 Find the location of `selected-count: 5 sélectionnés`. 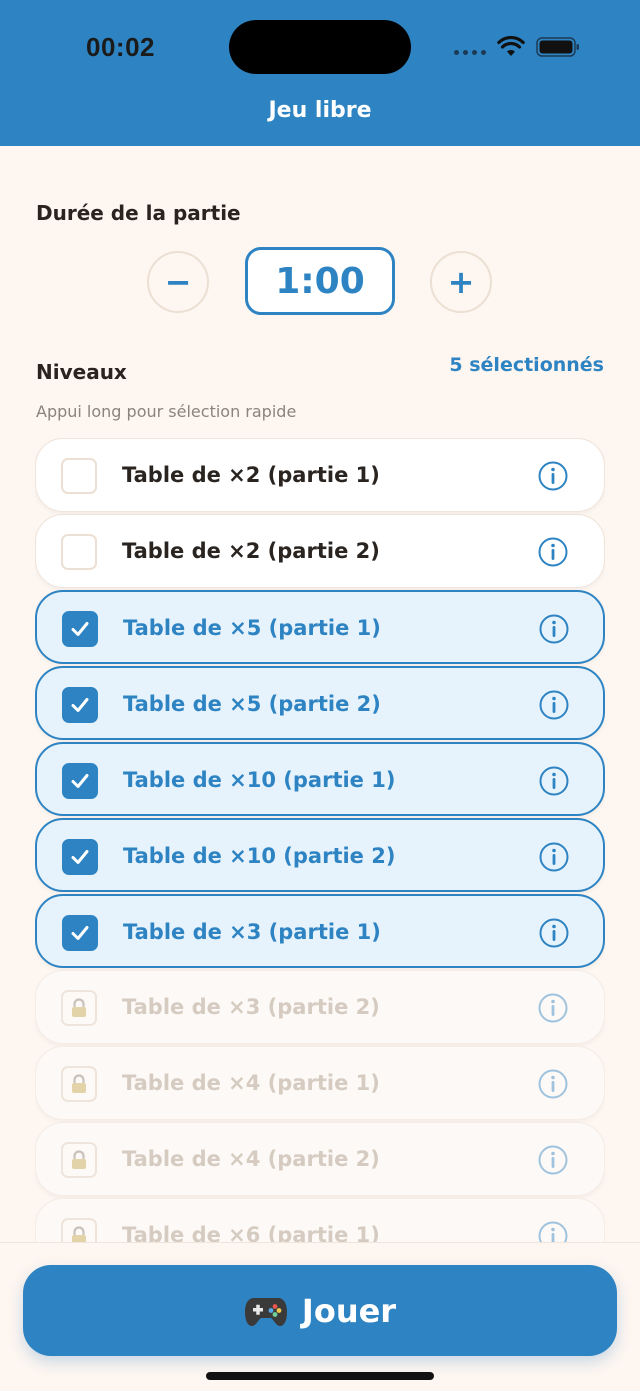

selected-count: 5 sélectionnés is located at coordinates (526, 365).